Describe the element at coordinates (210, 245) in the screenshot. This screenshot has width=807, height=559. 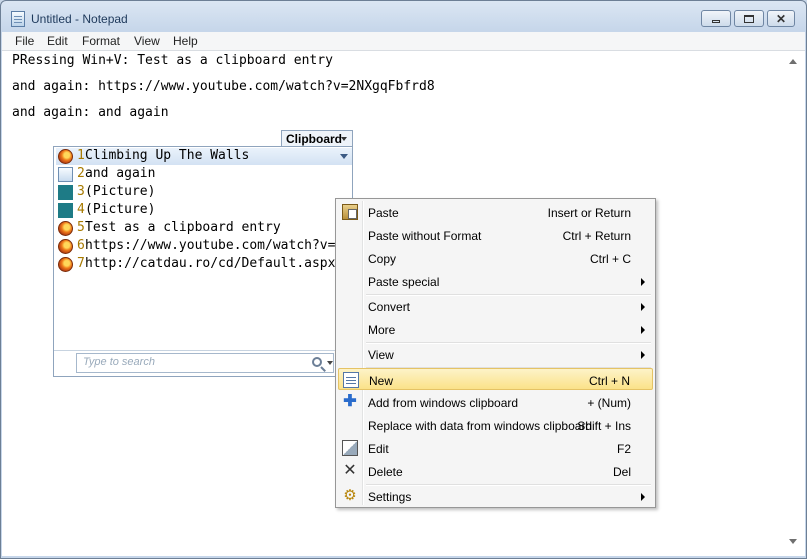
I see `clipboard-item-text: https://www.youtube.com/watch?v=` at that location.